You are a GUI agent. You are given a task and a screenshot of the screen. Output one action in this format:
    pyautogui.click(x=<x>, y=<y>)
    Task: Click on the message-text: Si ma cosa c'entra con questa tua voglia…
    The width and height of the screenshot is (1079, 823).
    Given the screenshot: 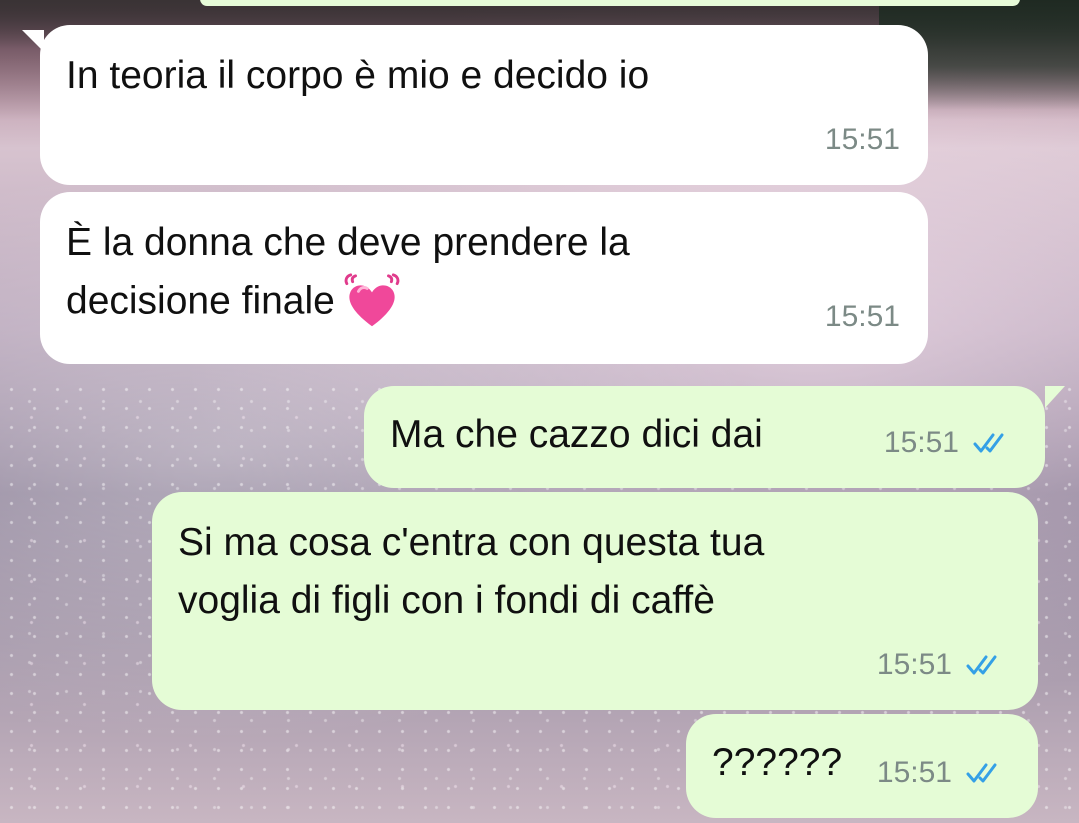 What is the action you would take?
    pyautogui.click(x=471, y=571)
    